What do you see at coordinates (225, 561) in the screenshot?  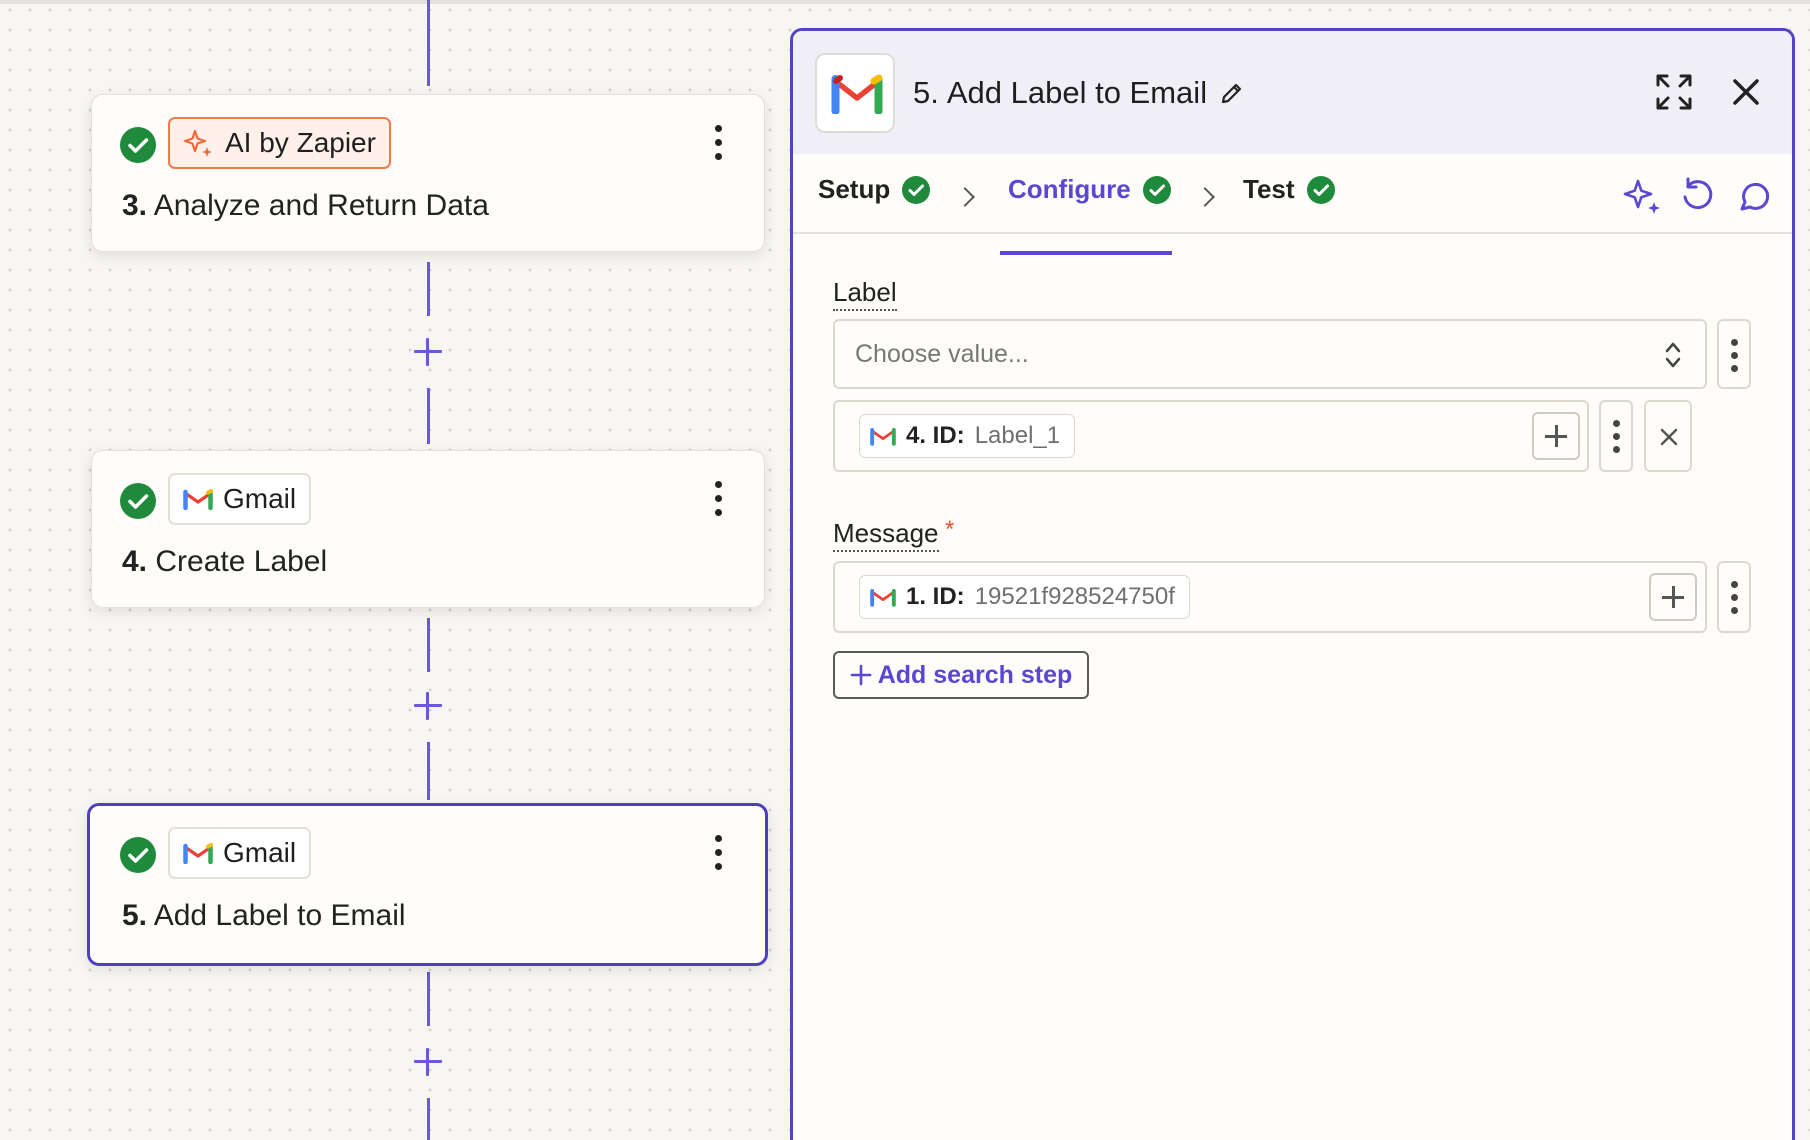 I see `step-title: 4. Create Label` at bounding box center [225, 561].